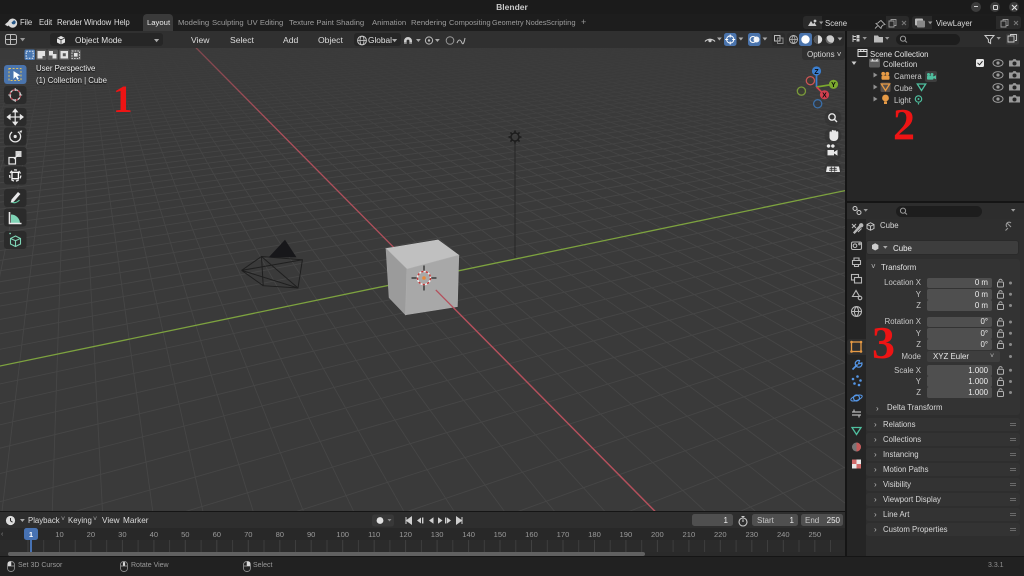 This screenshot has width=1024, height=576. What do you see at coordinates (816, 72) in the screenshot?
I see `svg-text: Z` at bounding box center [816, 72].